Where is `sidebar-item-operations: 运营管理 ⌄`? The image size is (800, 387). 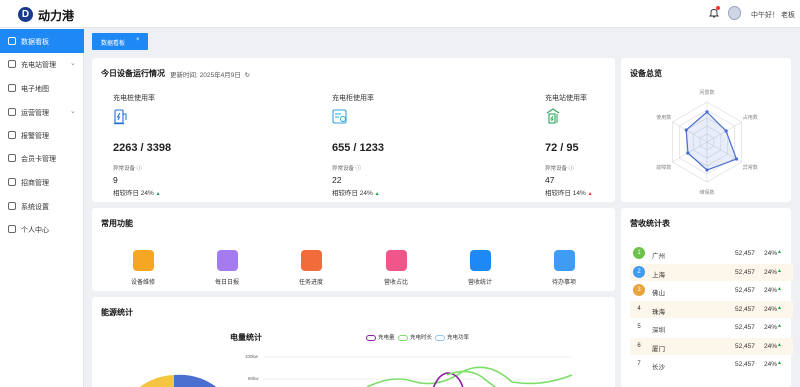
sidebar-item-operations: 运营管理 ⌄ is located at coordinates (42, 112).